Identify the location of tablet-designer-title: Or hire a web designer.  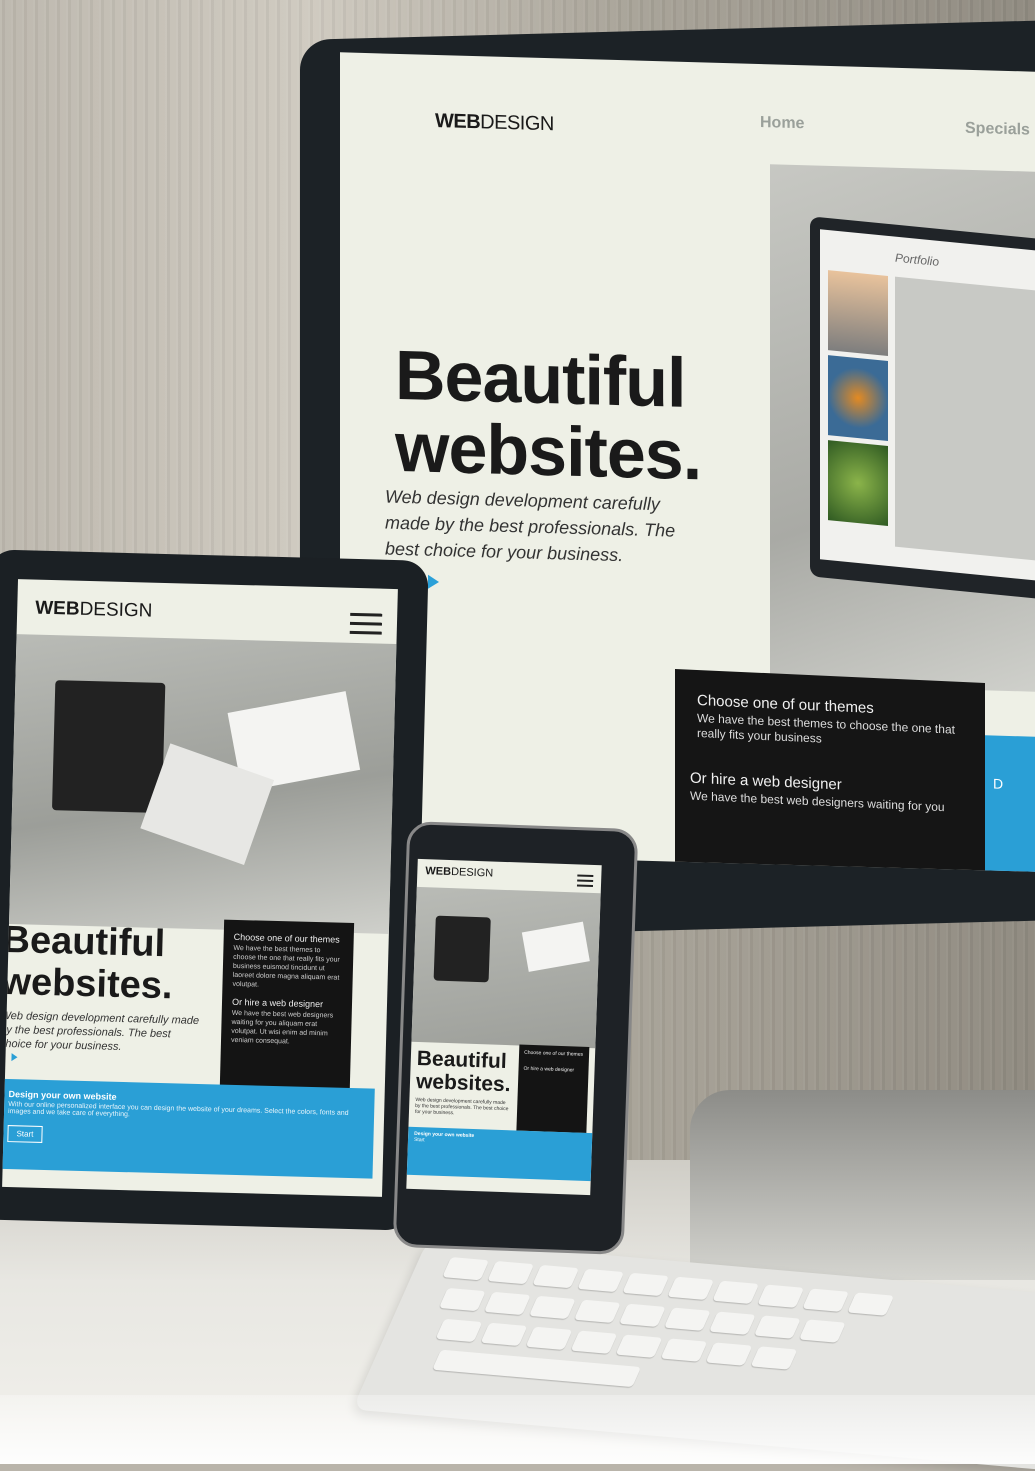
(287, 1003).